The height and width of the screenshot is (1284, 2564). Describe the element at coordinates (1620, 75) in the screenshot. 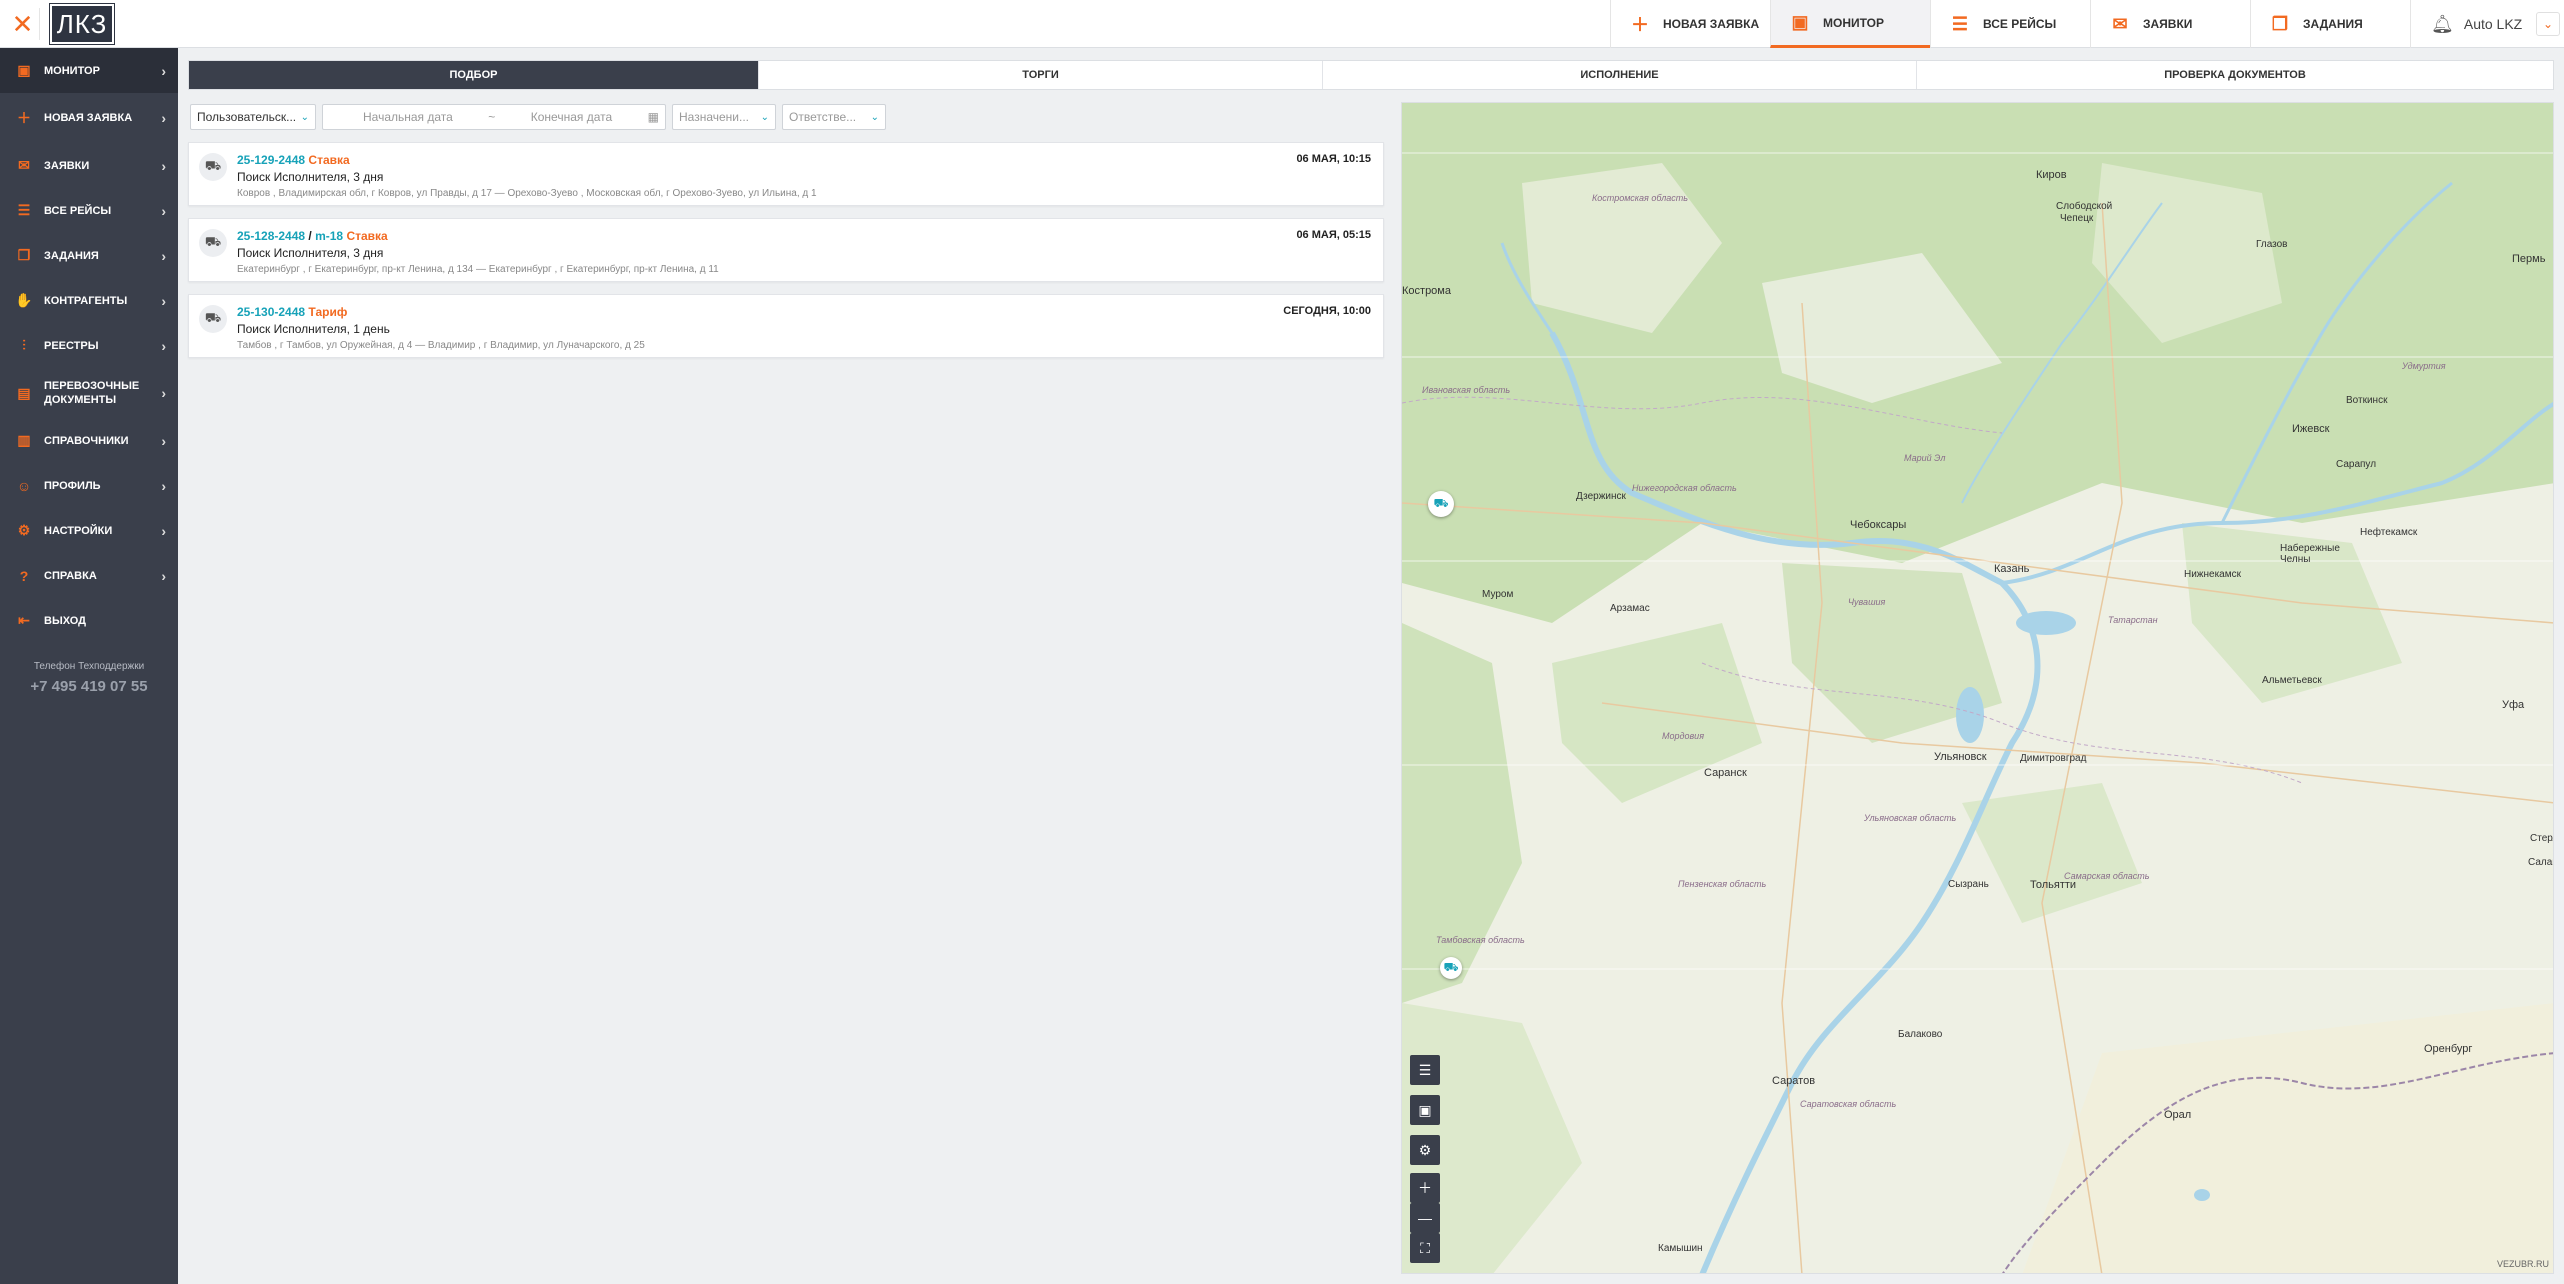

I see `tab-execution: Исполнение` at that location.